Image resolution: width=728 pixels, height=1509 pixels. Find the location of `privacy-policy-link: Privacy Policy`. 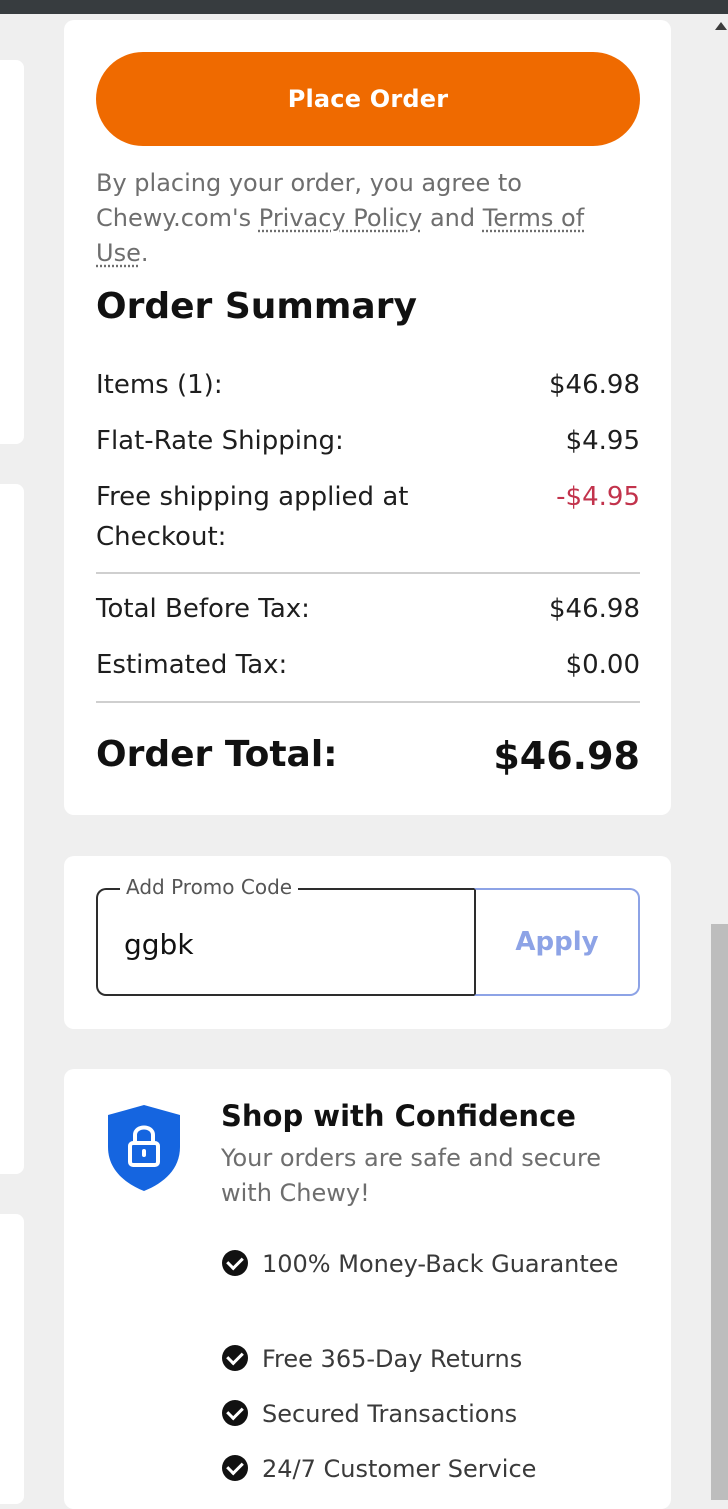

privacy-policy-link: Privacy Policy is located at coordinates (341, 218).